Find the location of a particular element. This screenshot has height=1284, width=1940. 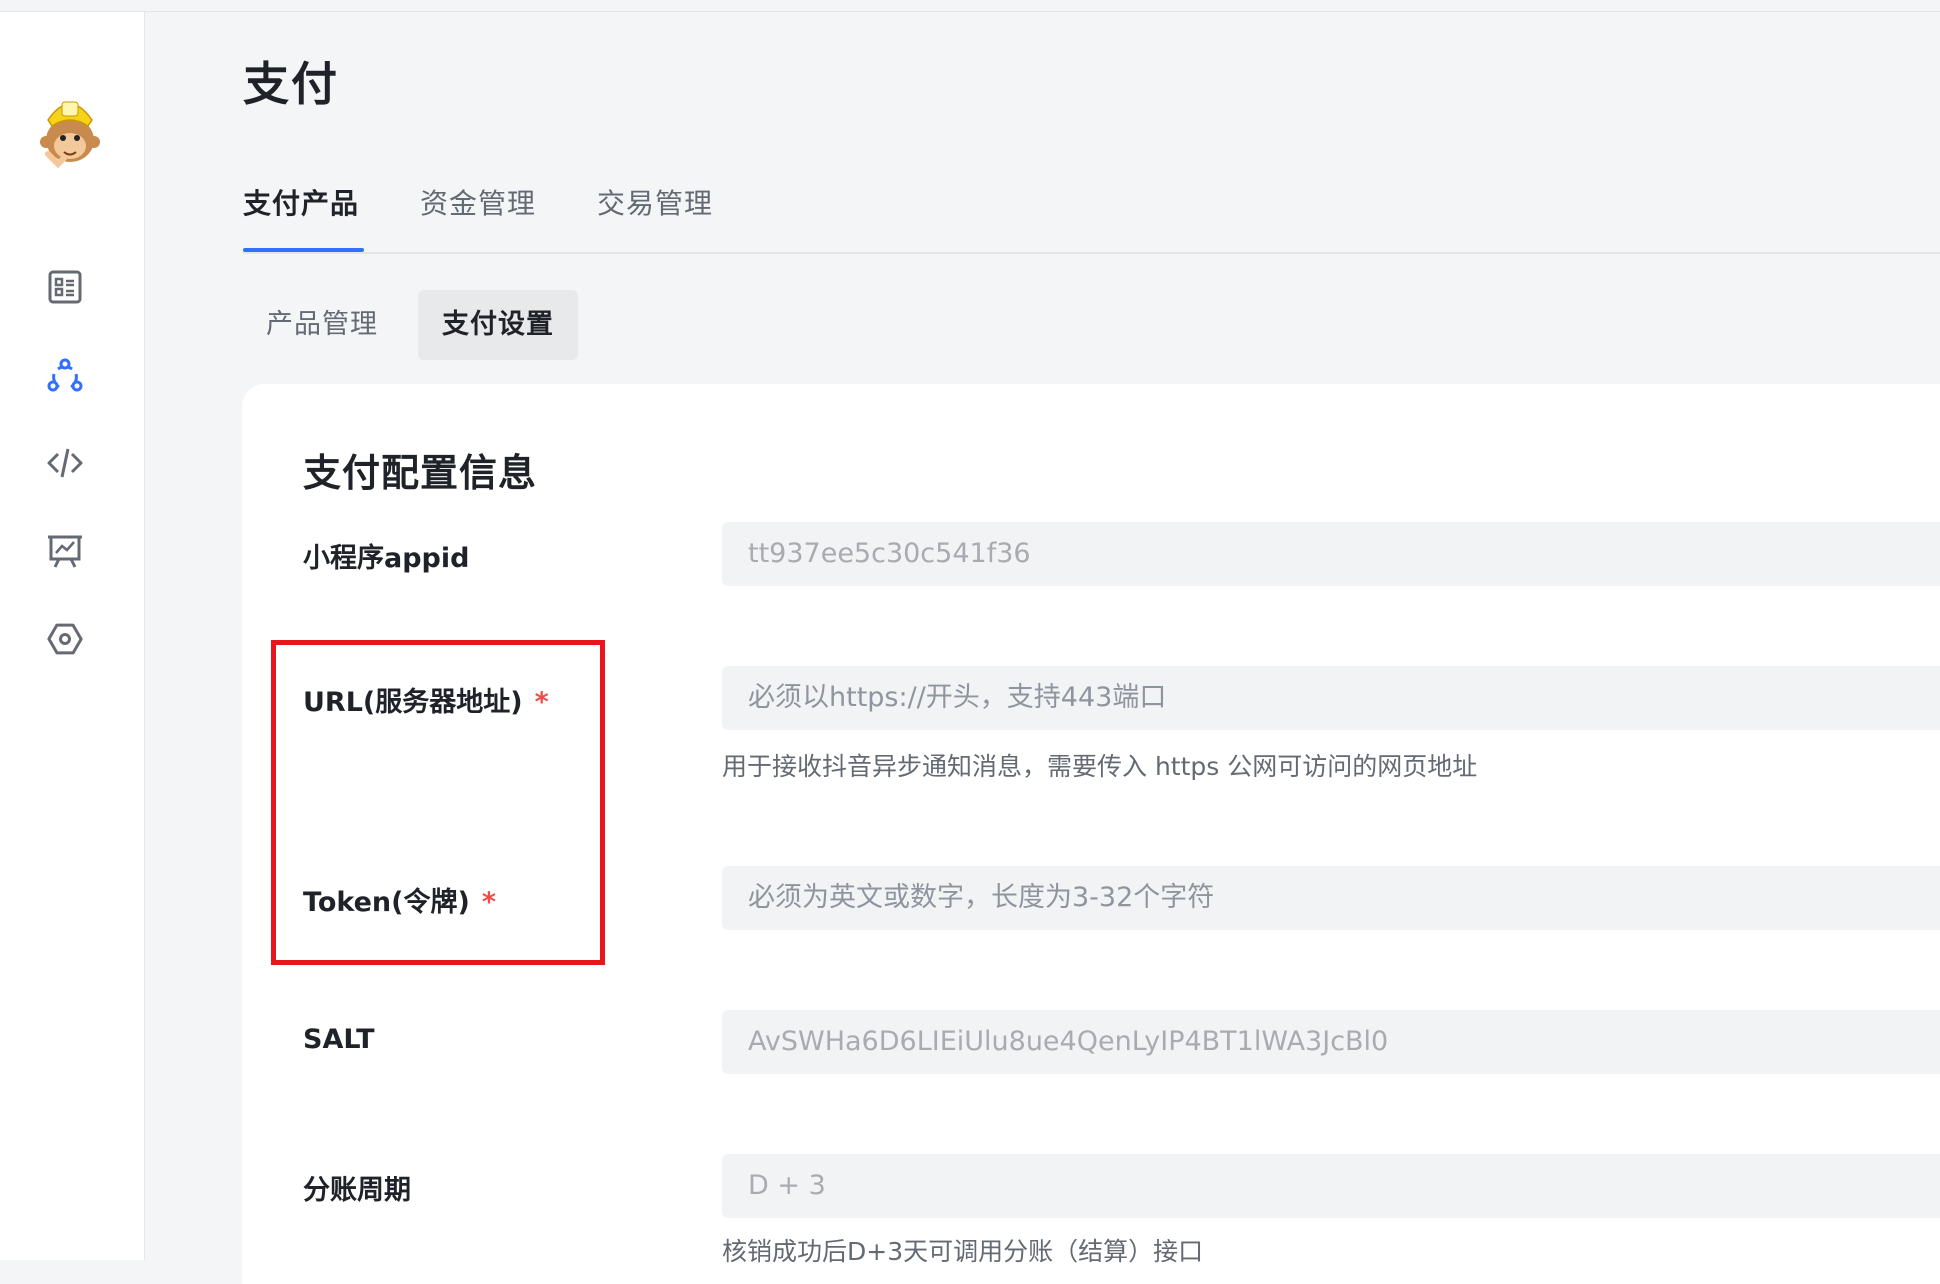

app-list-icon is located at coordinates (65, 287).